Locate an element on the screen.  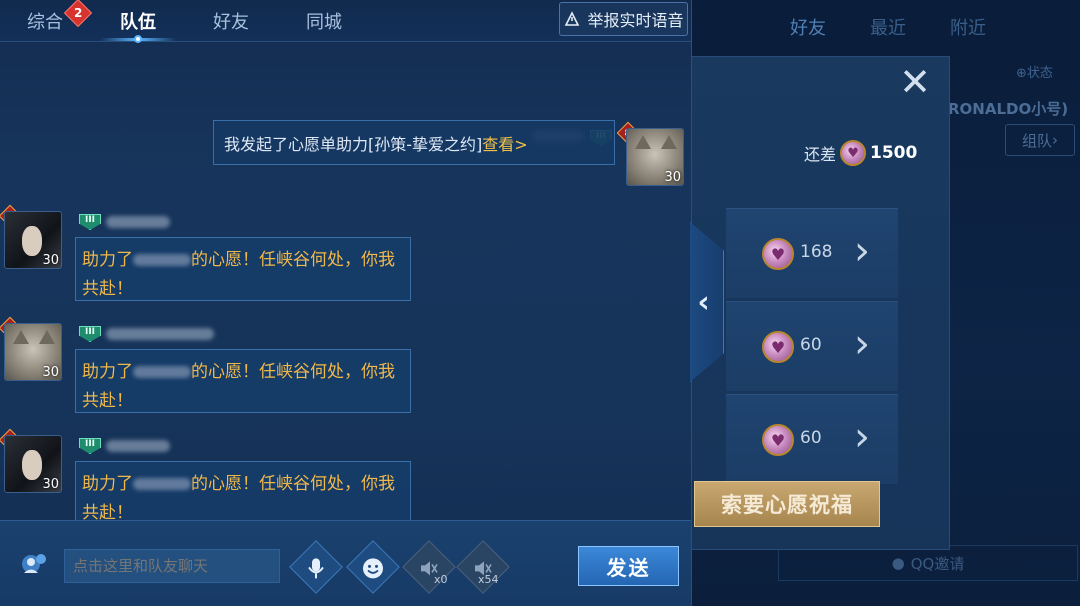
report-icon is located at coordinates (572, 18).